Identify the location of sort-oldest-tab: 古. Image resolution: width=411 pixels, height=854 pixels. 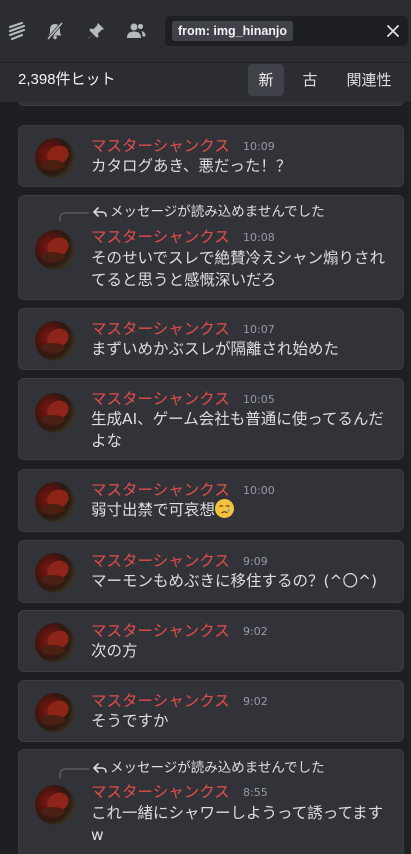
(310, 80).